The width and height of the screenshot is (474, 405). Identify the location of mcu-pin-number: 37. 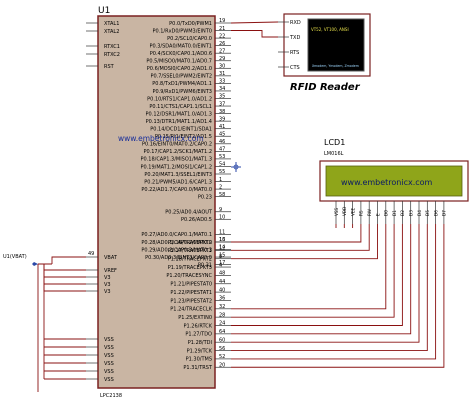
(222, 104).